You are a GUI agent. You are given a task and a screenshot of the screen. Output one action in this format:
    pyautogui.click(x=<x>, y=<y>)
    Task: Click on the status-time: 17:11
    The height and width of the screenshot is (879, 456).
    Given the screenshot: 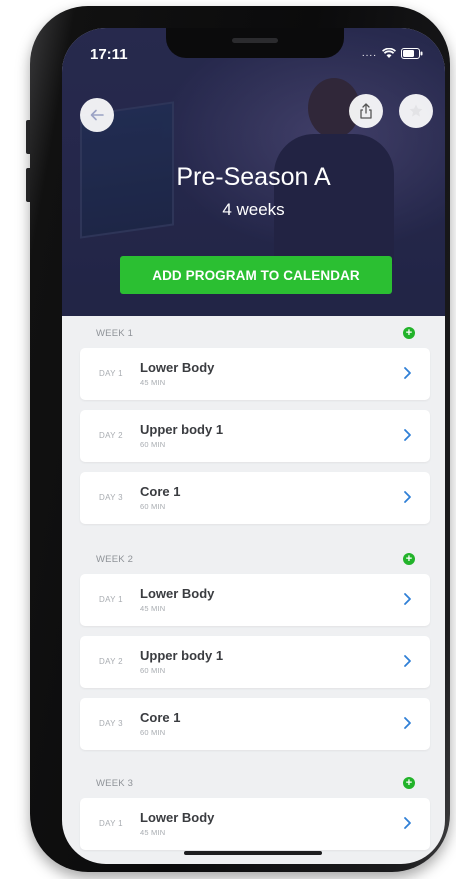 What is the action you would take?
    pyautogui.click(x=109, y=54)
    